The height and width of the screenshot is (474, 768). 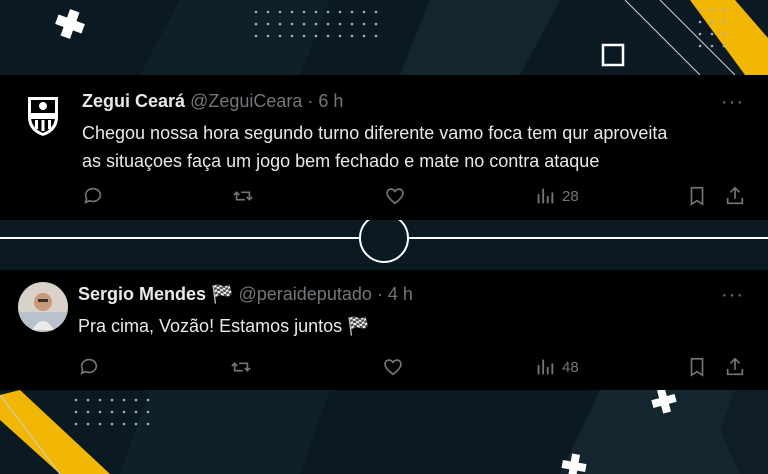 What do you see at coordinates (142, 294) in the screenshot?
I see `author-name: Sergio Mendes` at bounding box center [142, 294].